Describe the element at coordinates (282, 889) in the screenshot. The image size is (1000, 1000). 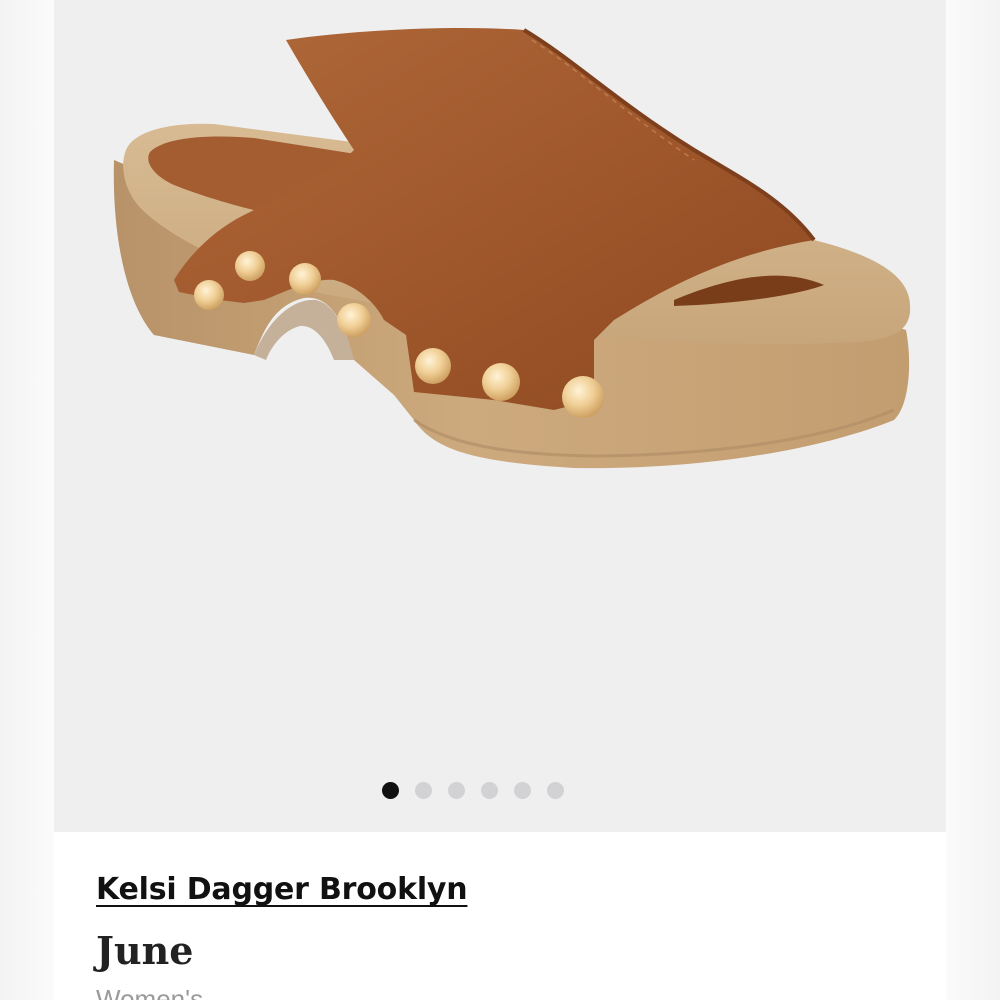
I see `brand-link: Kelsi Dagger Brooklyn` at that location.